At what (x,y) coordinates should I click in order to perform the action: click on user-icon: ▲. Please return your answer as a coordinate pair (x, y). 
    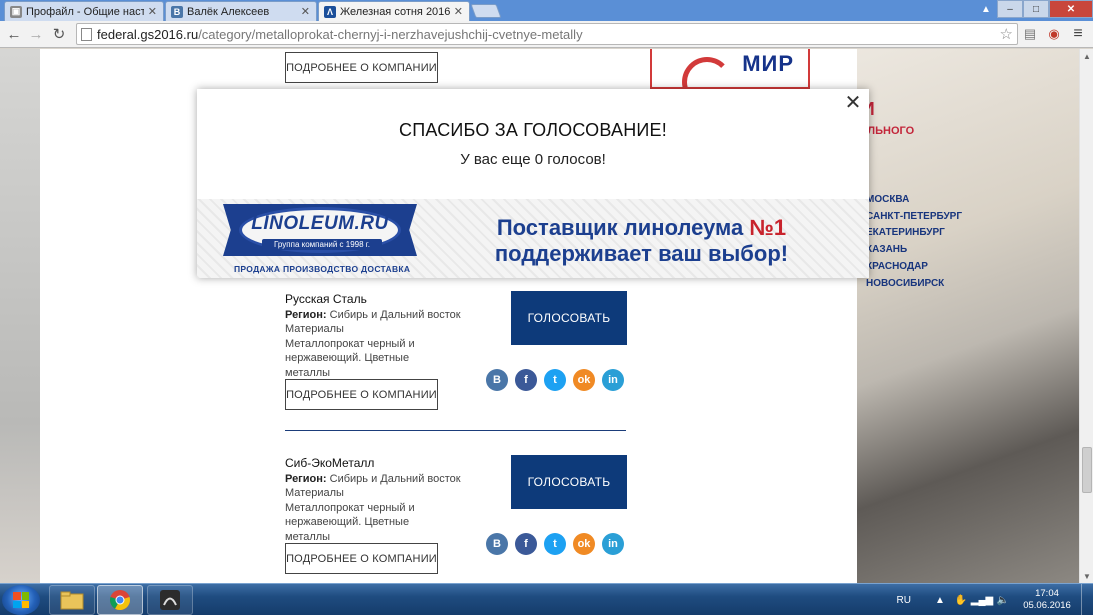
    Looking at the image, I should click on (986, 9).